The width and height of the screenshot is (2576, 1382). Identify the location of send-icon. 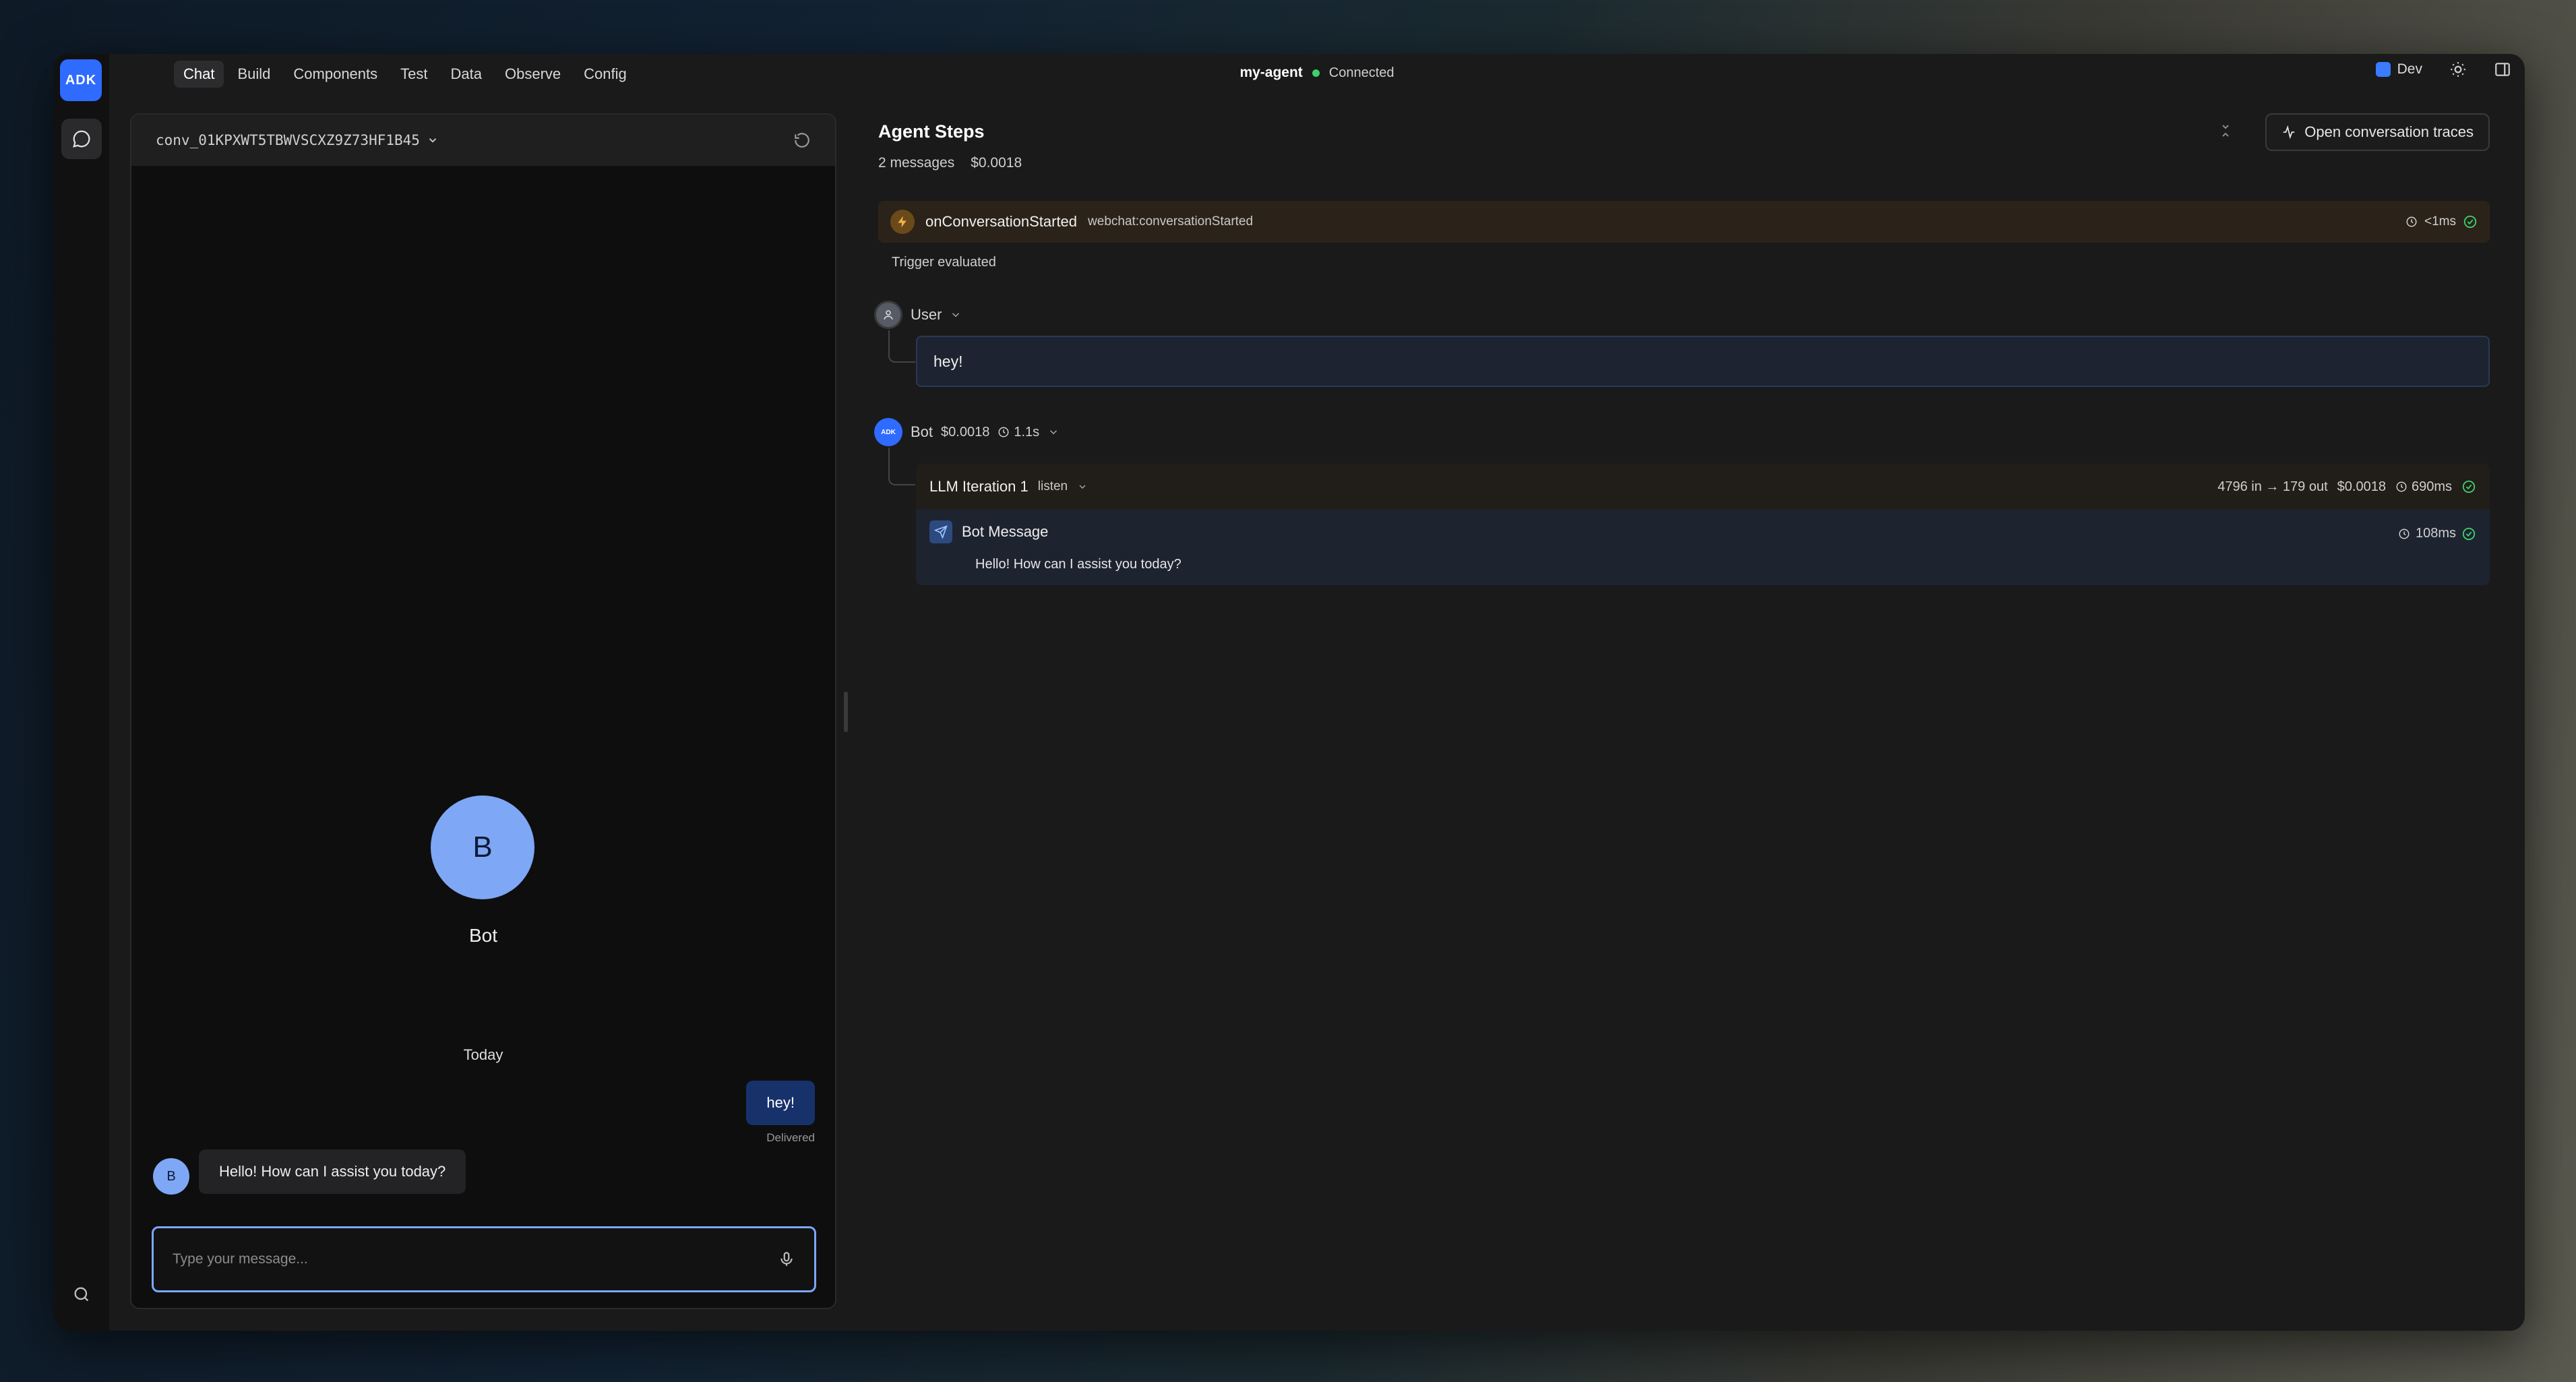
(941, 531).